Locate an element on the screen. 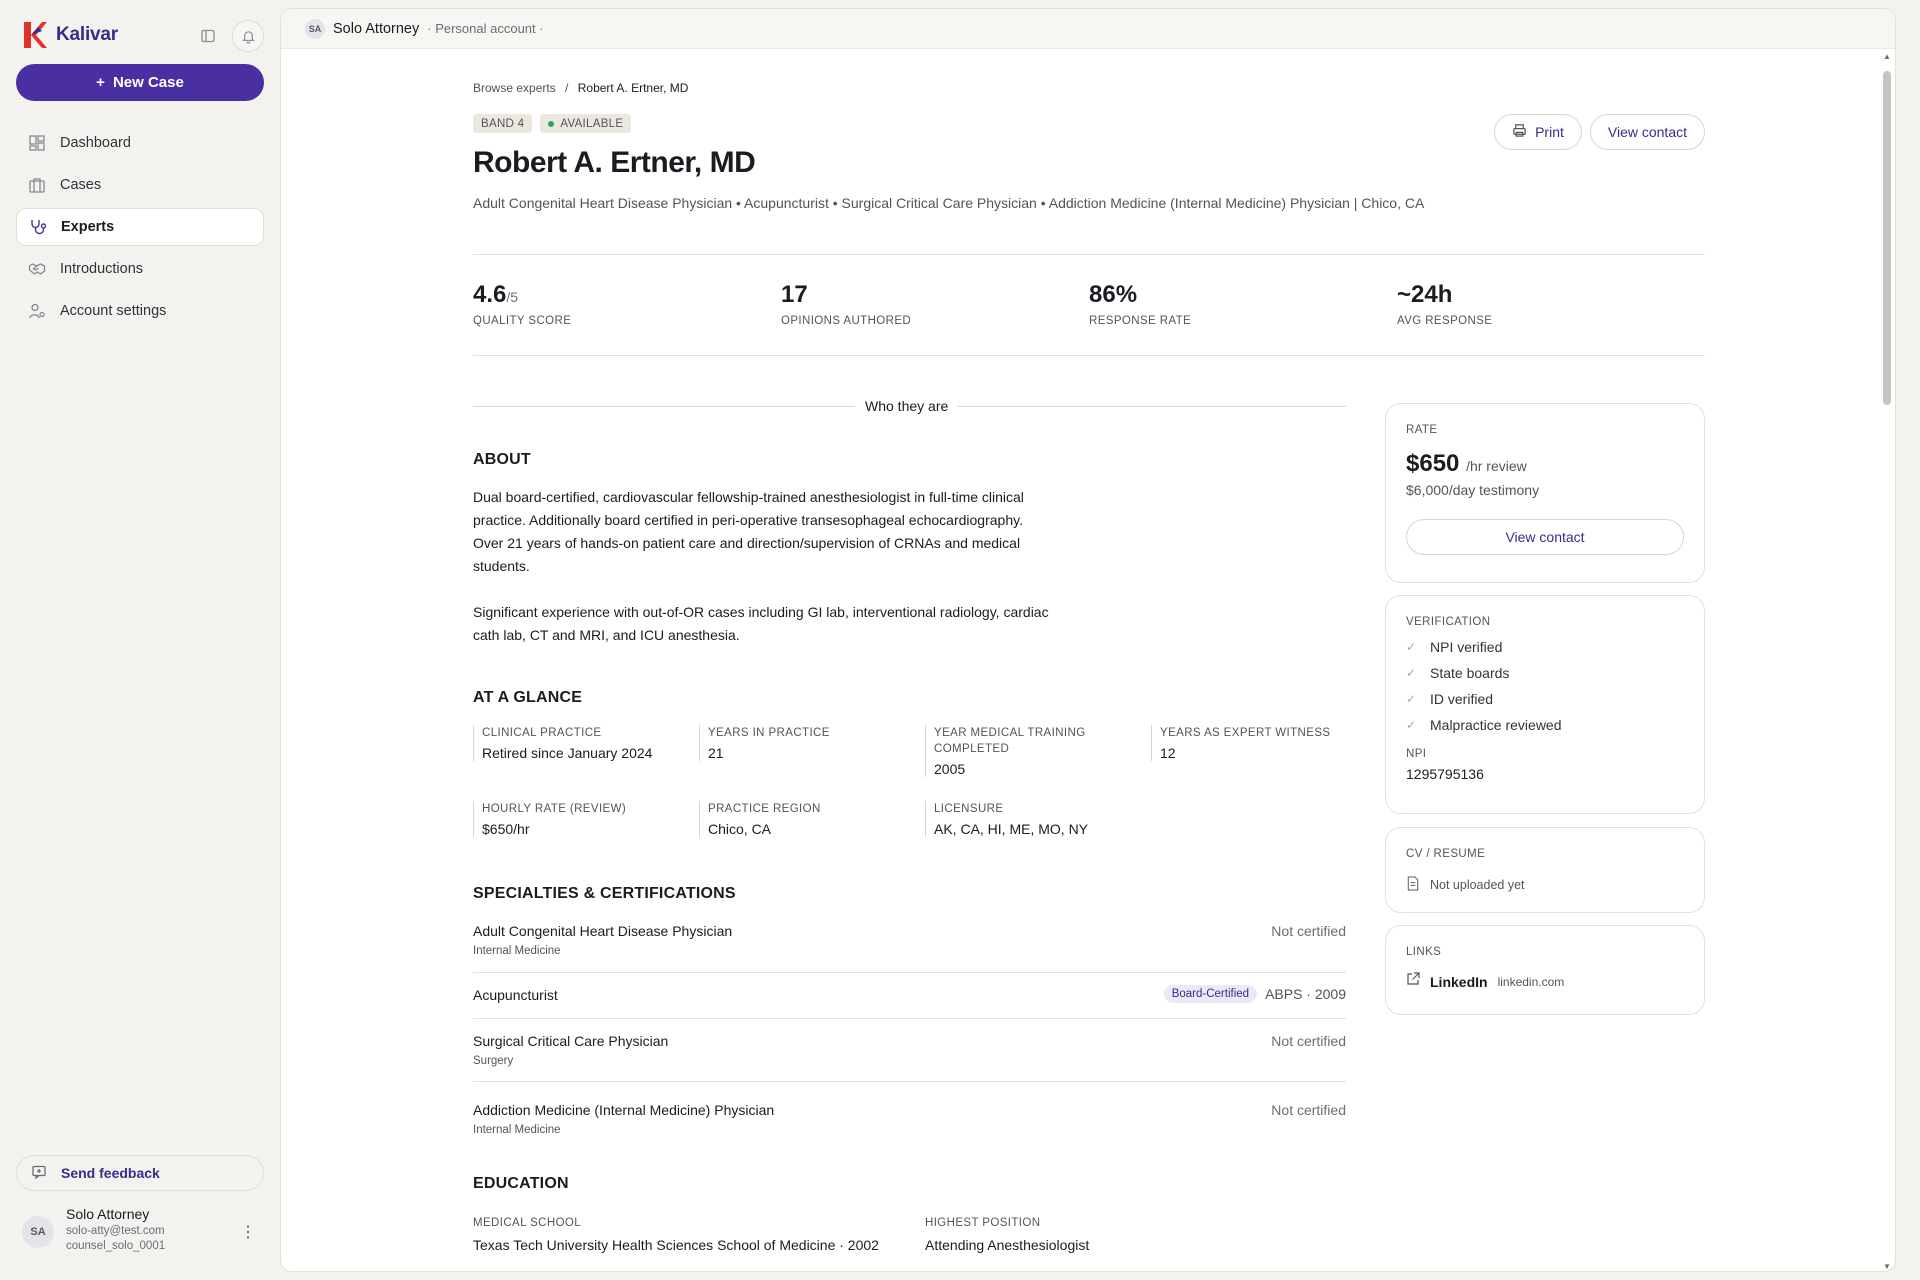  glance-value: Chico, CA is located at coordinates (740, 829).